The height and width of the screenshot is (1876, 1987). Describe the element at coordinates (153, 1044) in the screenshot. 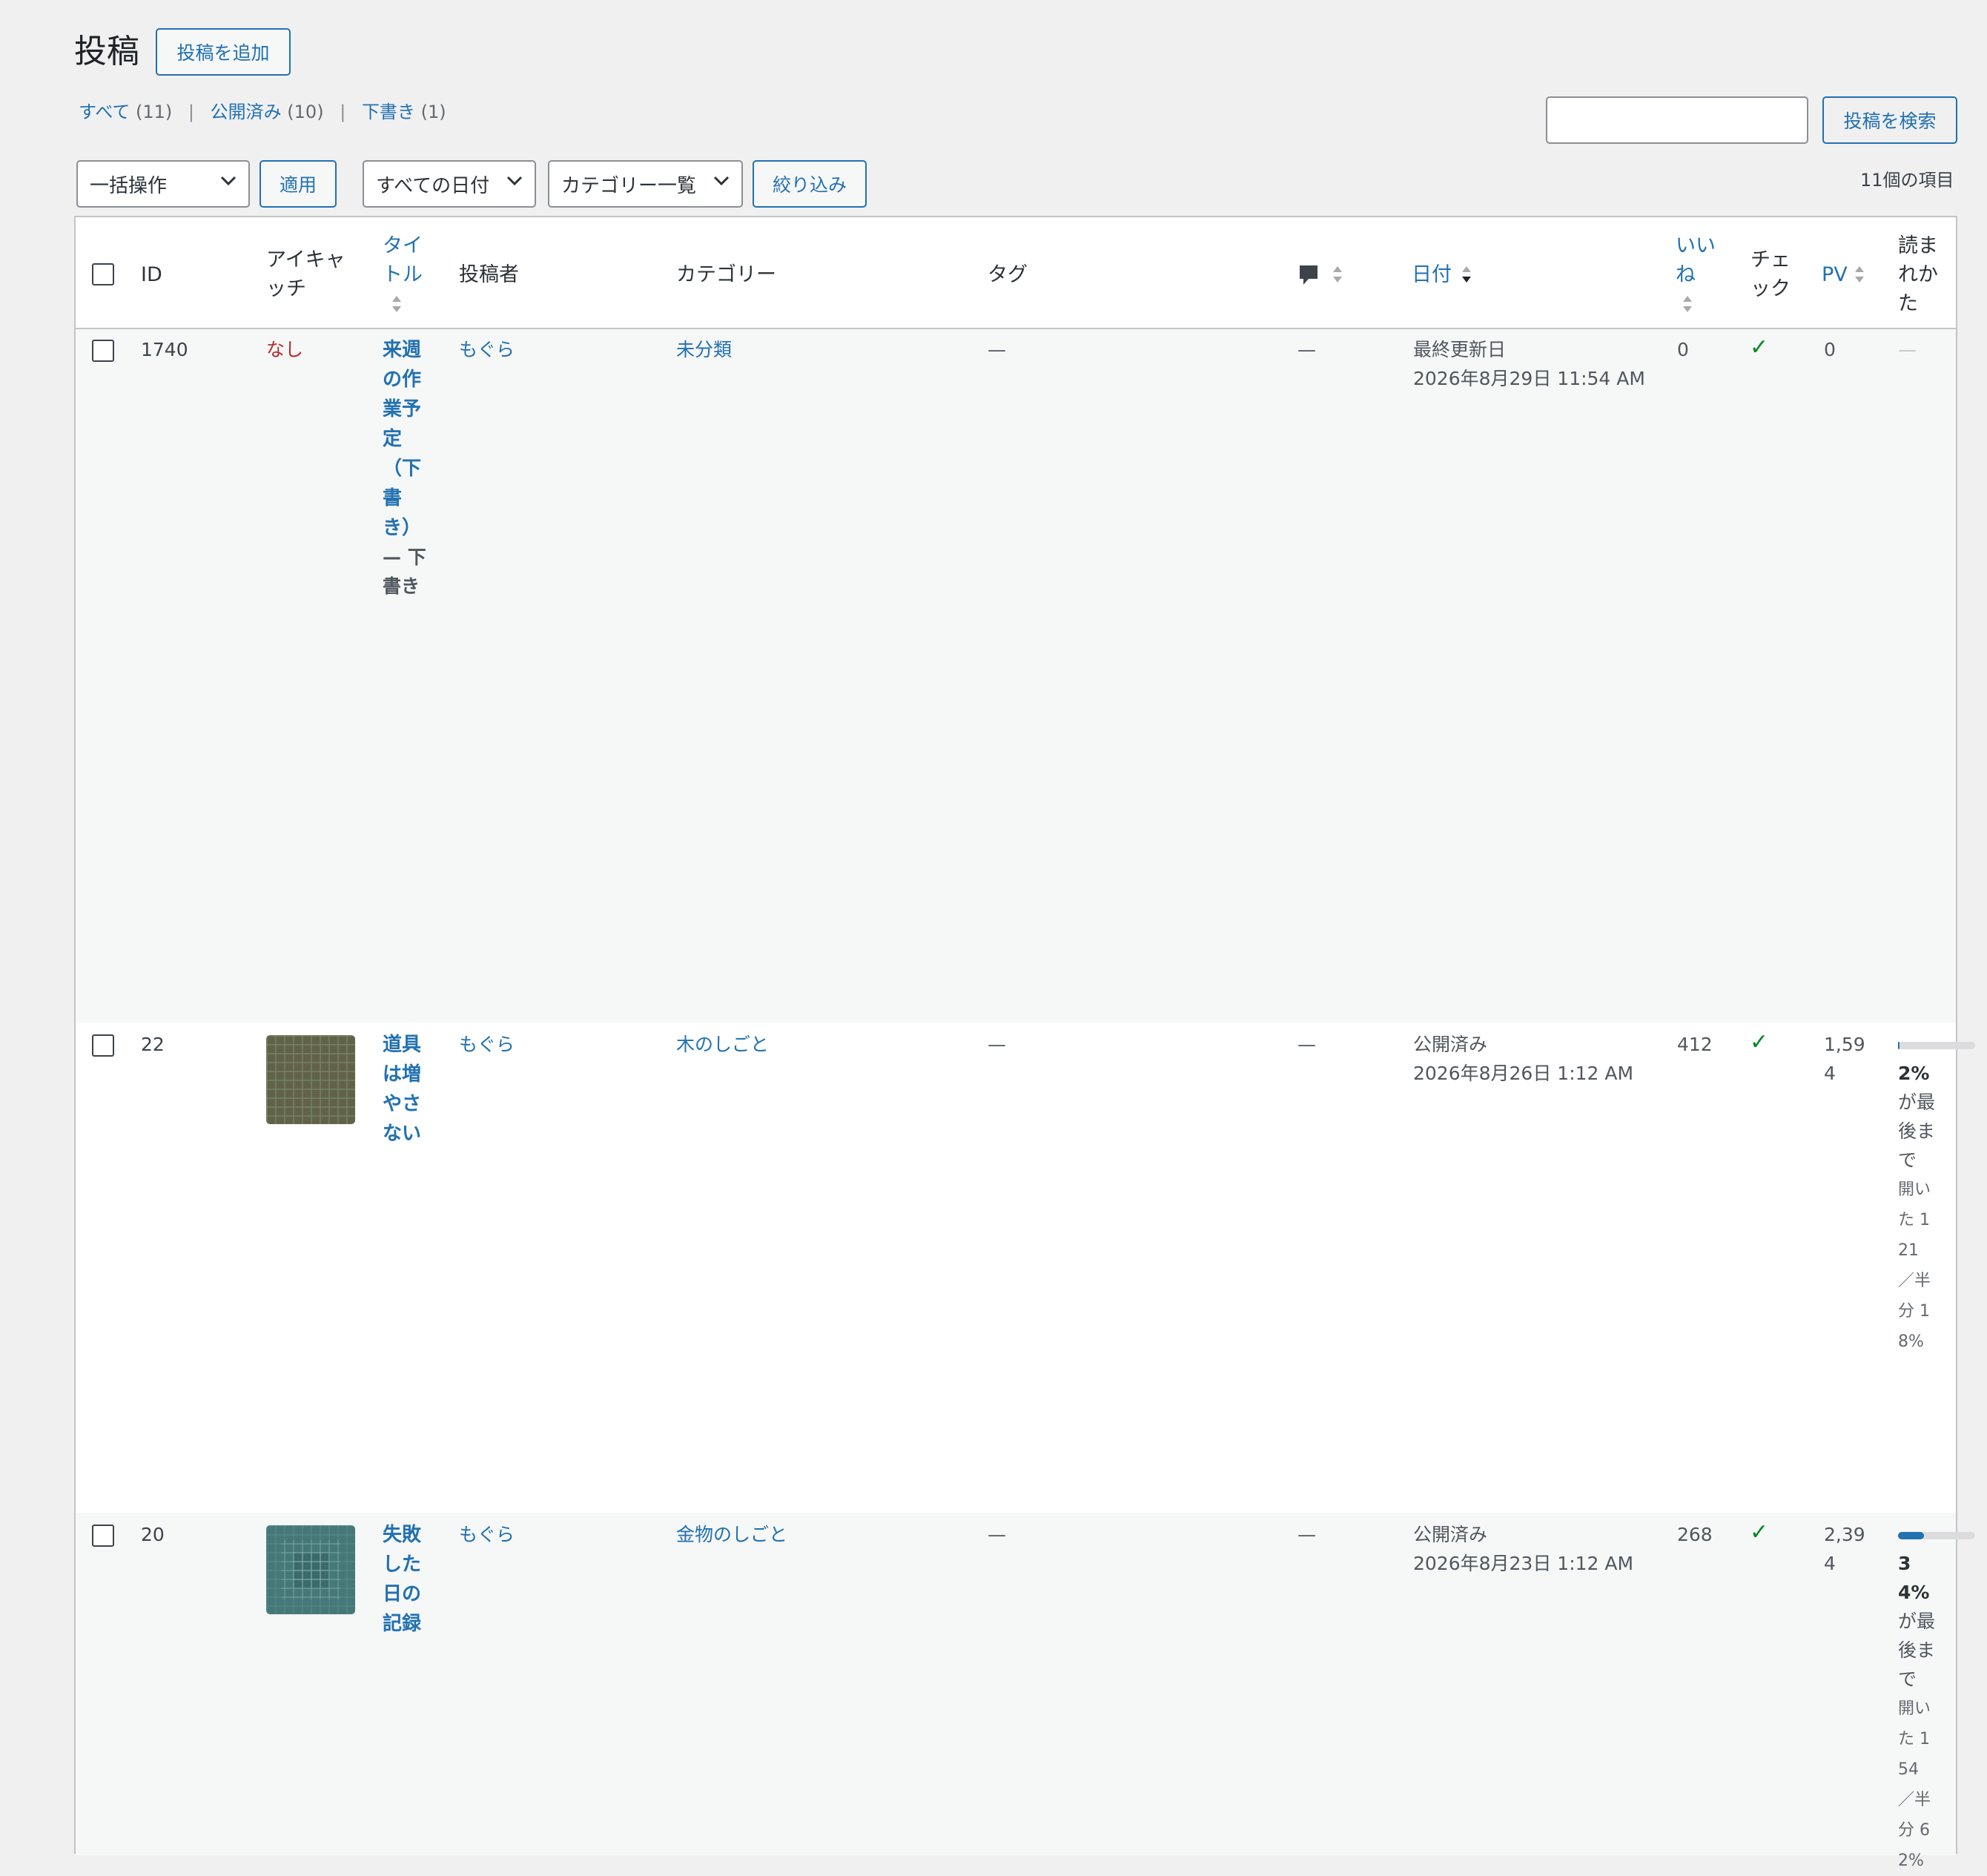

I see `post-id: 22` at that location.